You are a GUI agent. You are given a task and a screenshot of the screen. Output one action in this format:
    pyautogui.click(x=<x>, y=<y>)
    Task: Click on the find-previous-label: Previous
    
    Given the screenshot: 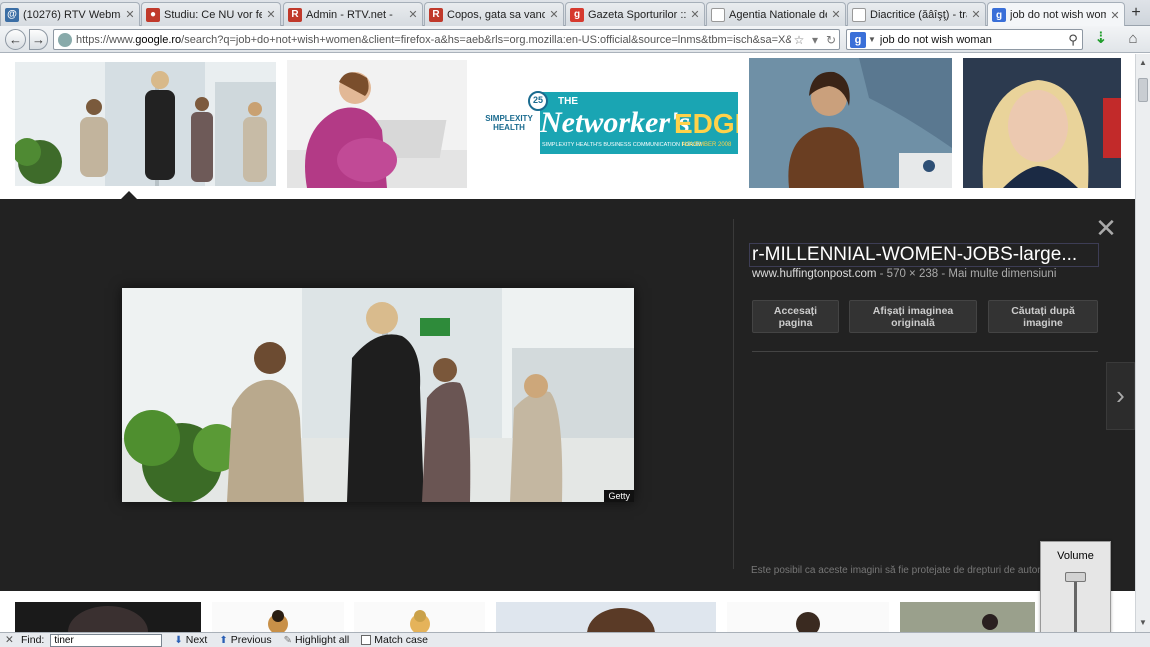 What is the action you would take?
    pyautogui.click(x=251, y=640)
    